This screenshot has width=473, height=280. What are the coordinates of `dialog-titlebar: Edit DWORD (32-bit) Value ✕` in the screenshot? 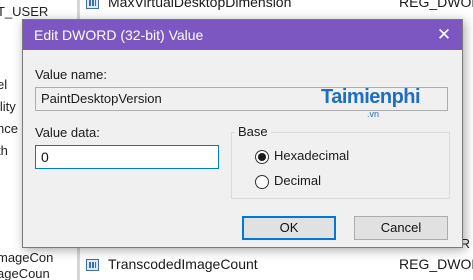 It's located at (242, 35).